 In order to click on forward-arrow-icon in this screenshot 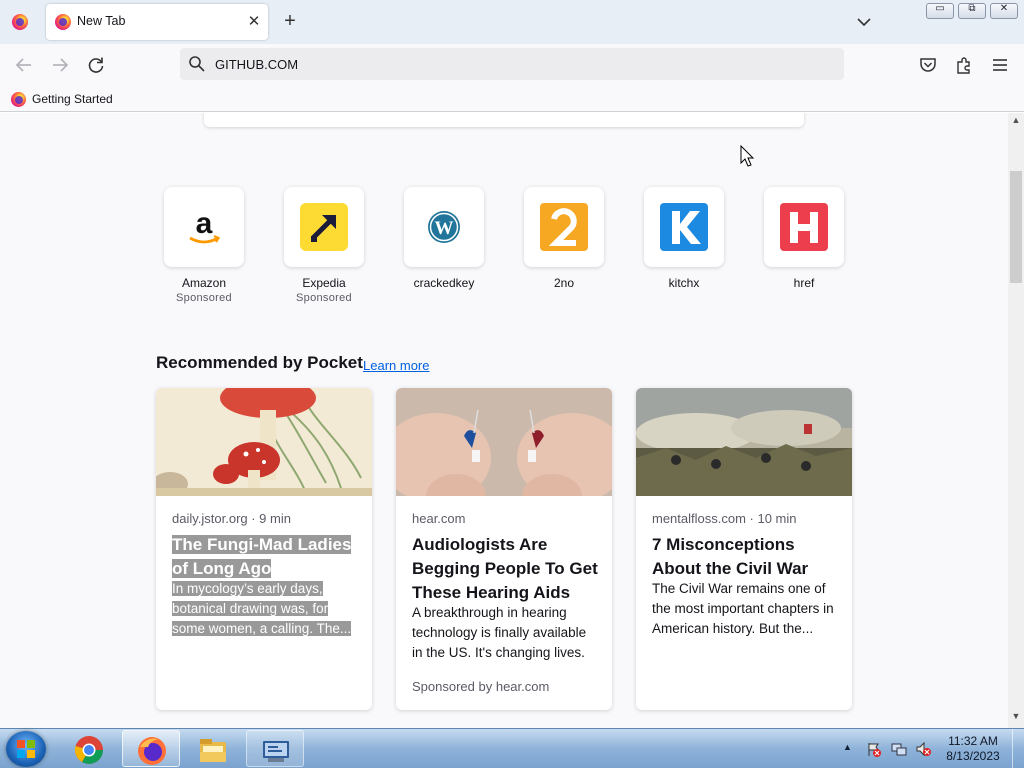, I will do `click(61, 65)`.